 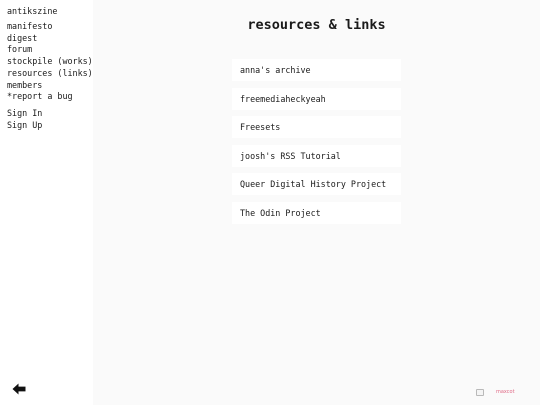 I want to click on nav-item-manifesto: manifesto, so click(x=50, y=27).